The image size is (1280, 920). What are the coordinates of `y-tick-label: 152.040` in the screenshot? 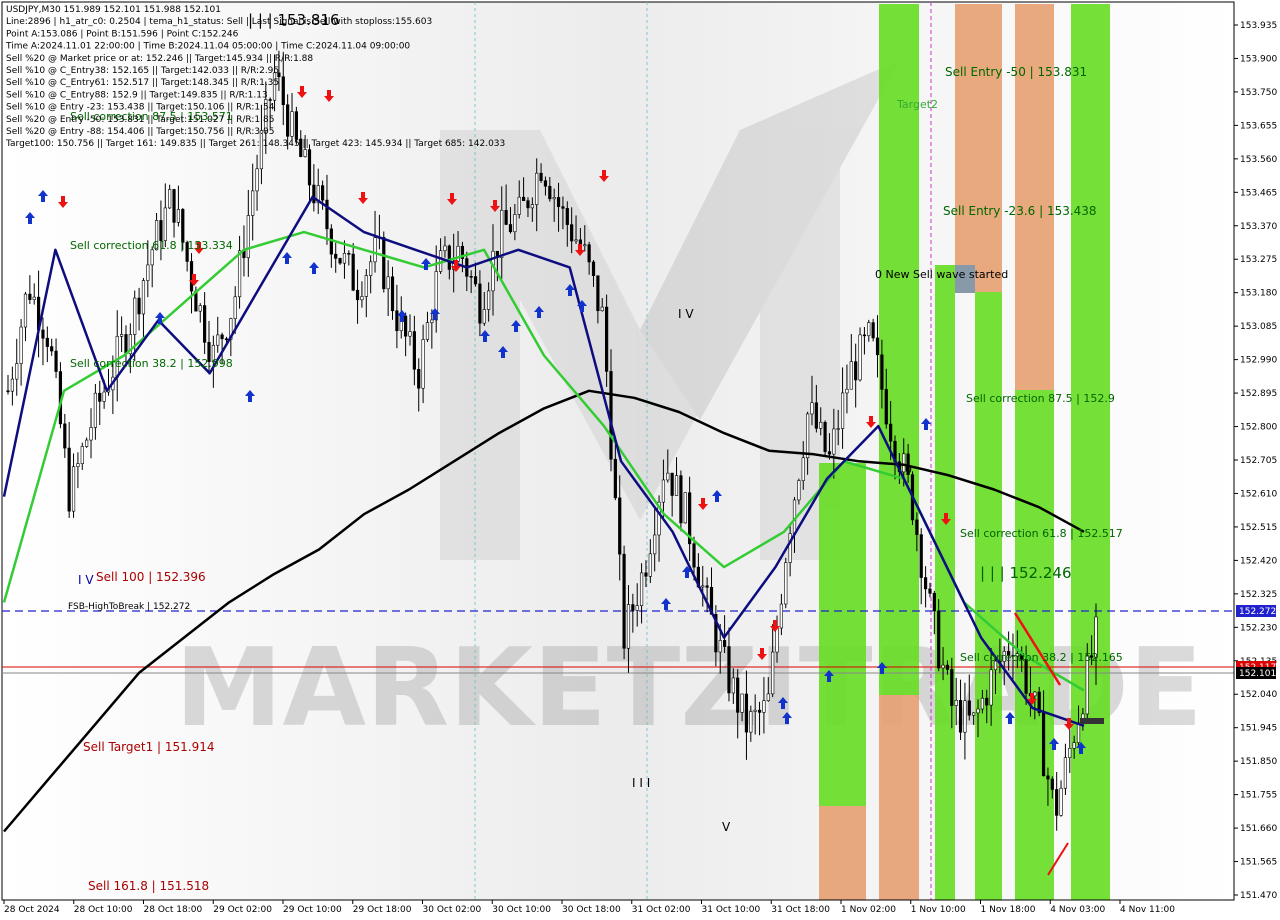 It's located at (1258, 695).